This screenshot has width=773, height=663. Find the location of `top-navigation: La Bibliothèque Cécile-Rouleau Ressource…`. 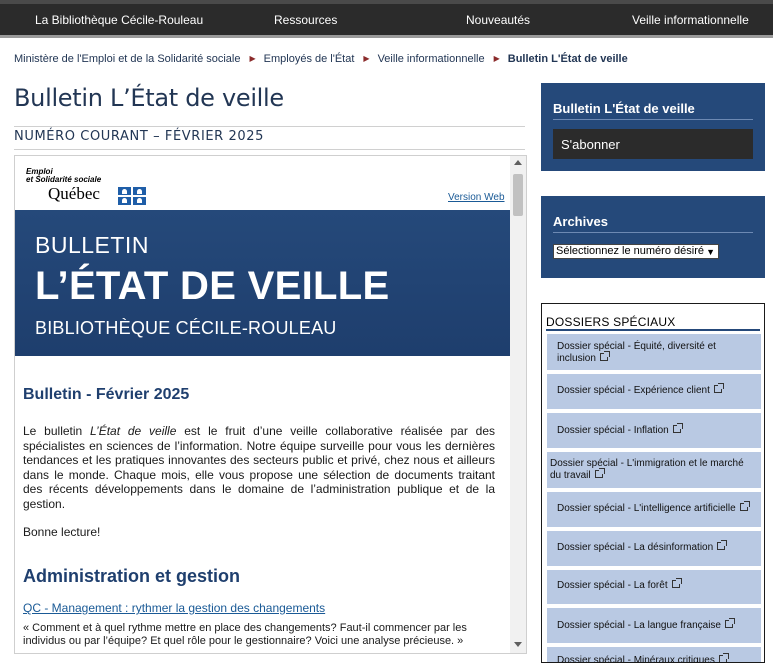

top-navigation: La Bibliothèque Cécile-Rouleau Ressource… is located at coordinates (386, 19).